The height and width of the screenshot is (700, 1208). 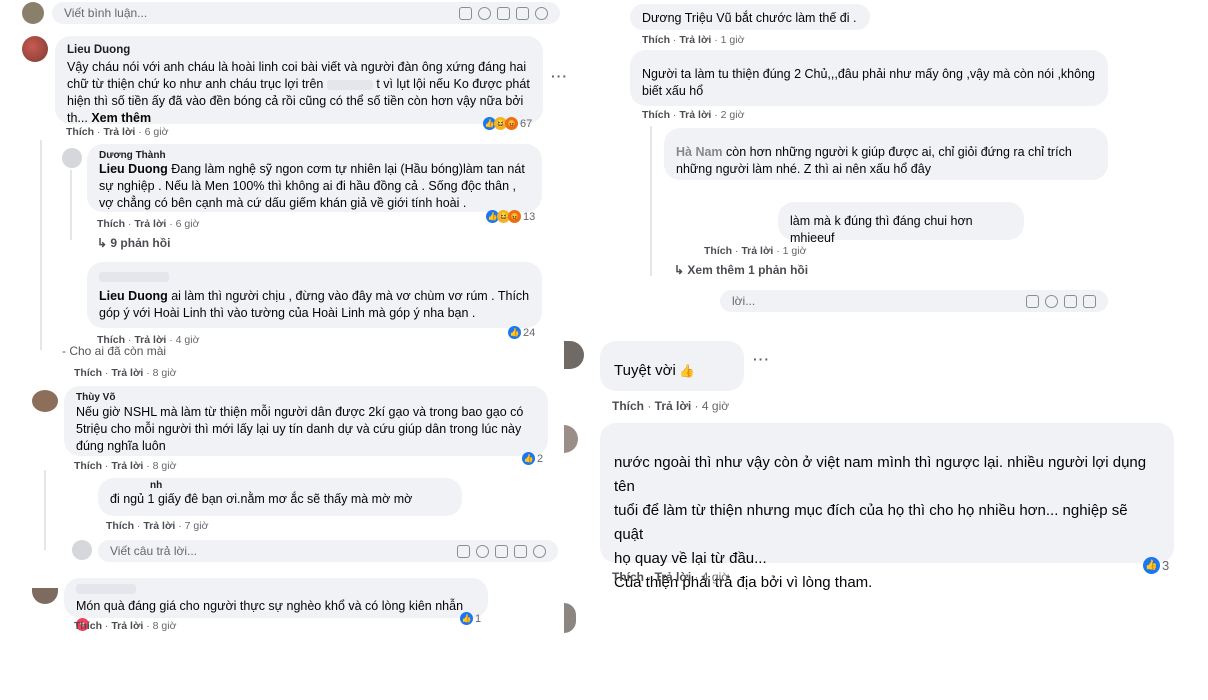 I want to click on reaction-summary: 👍 2, so click(x=532, y=458).